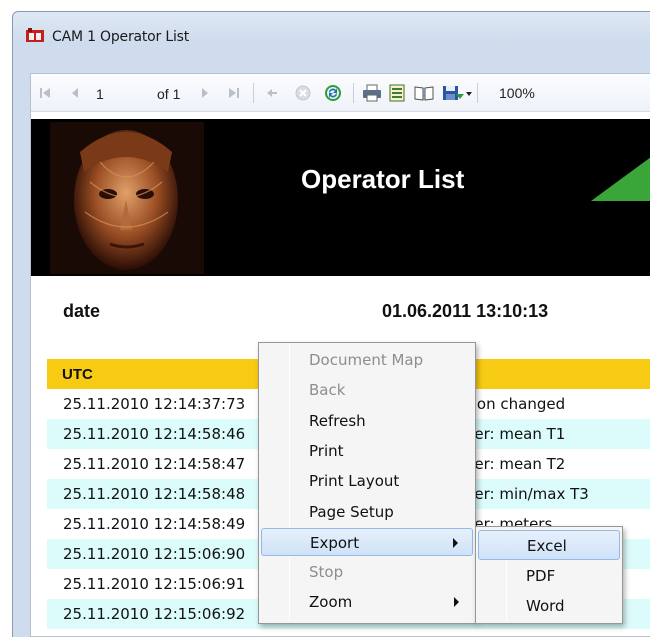  I want to click on menu-item-print-layout: Print Layout, so click(367, 481).